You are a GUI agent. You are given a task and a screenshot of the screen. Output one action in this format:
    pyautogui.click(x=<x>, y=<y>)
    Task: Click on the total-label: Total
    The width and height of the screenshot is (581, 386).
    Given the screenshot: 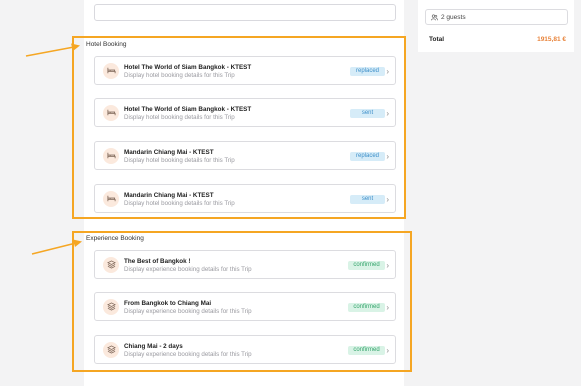 What is the action you would take?
    pyautogui.click(x=437, y=39)
    